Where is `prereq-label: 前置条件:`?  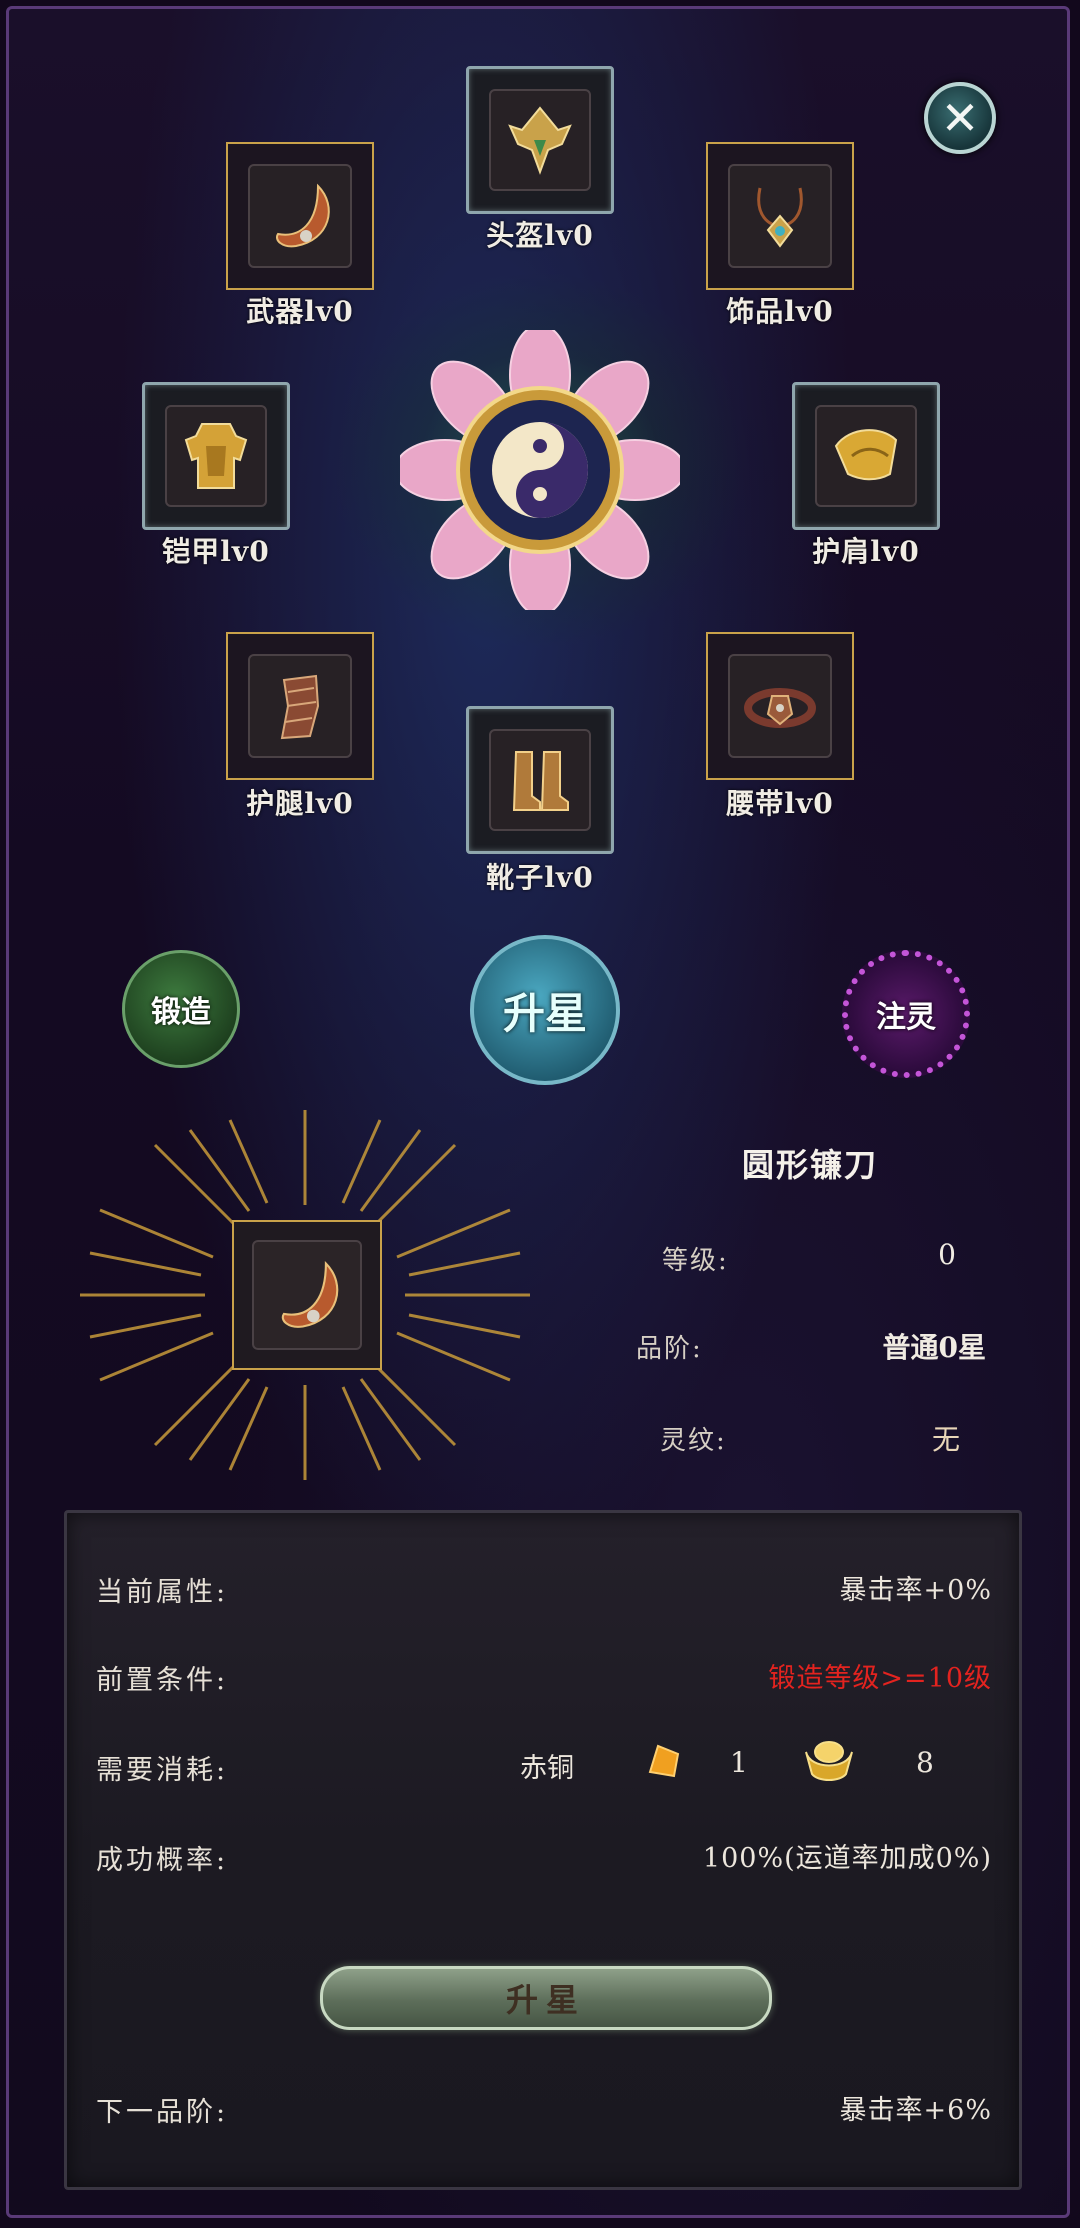
prereq-label: 前置条件: is located at coordinates (162, 1680).